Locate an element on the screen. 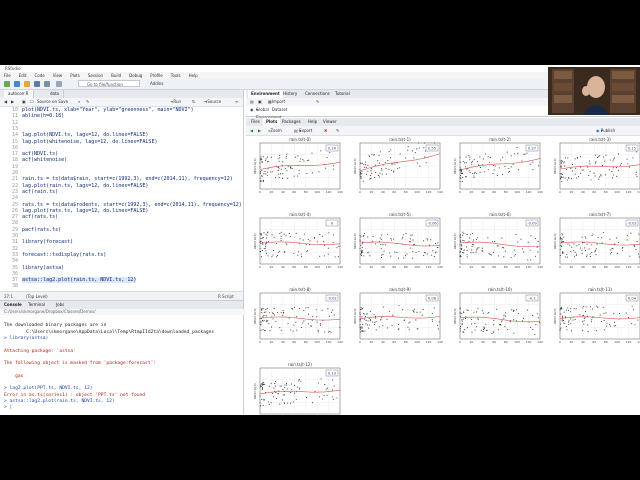  wand-icon: ✎ is located at coordinates (87, 102).